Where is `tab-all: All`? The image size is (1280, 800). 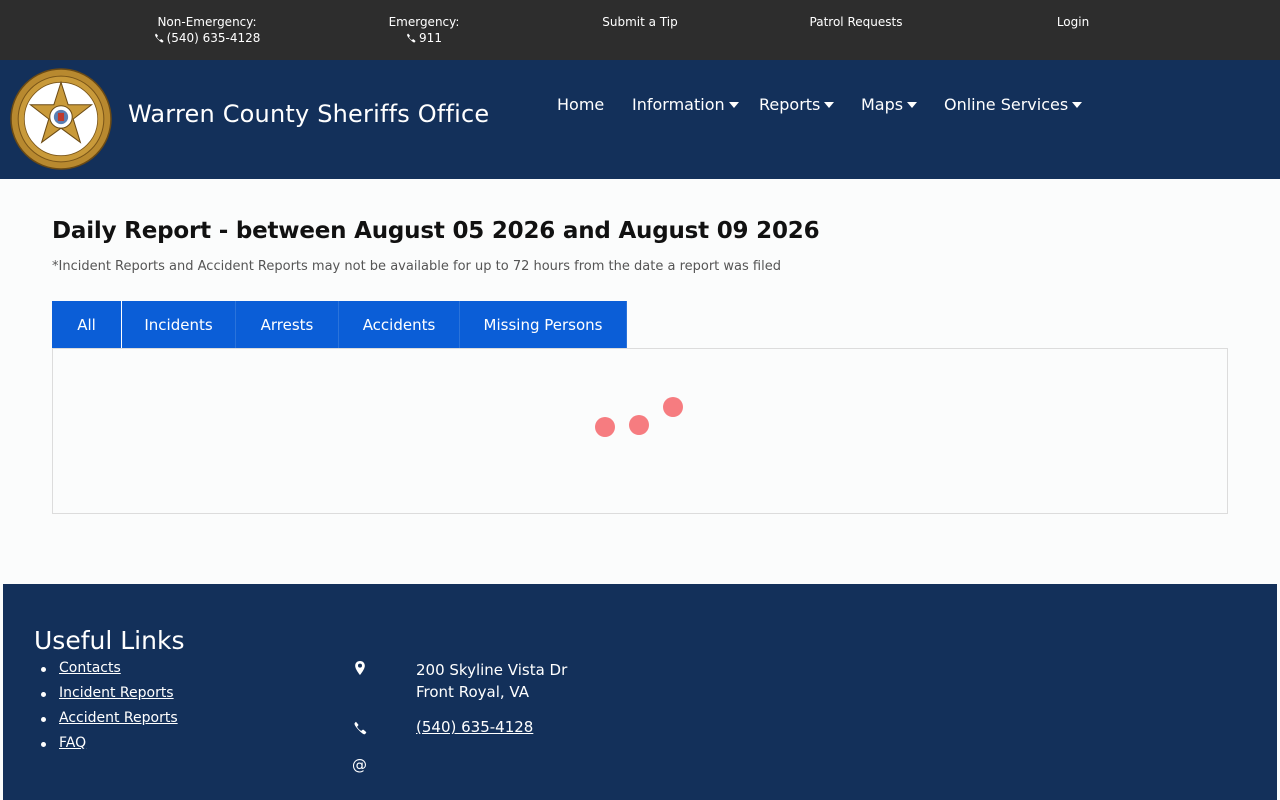
tab-all: All is located at coordinates (87, 325).